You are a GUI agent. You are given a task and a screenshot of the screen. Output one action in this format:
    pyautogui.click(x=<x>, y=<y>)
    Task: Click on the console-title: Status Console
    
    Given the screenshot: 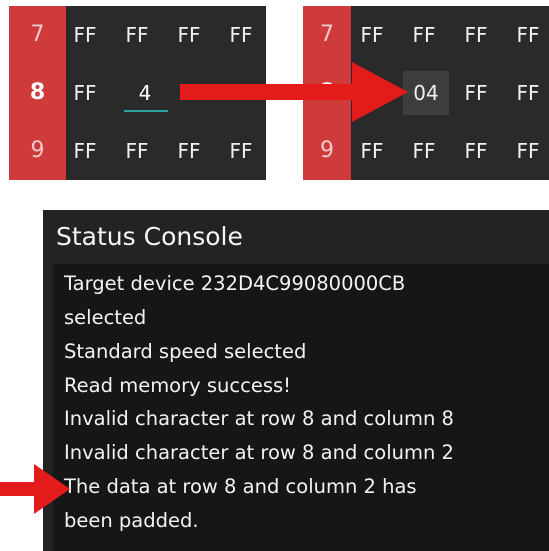 What is the action you would take?
    pyautogui.click(x=149, y=236)
    